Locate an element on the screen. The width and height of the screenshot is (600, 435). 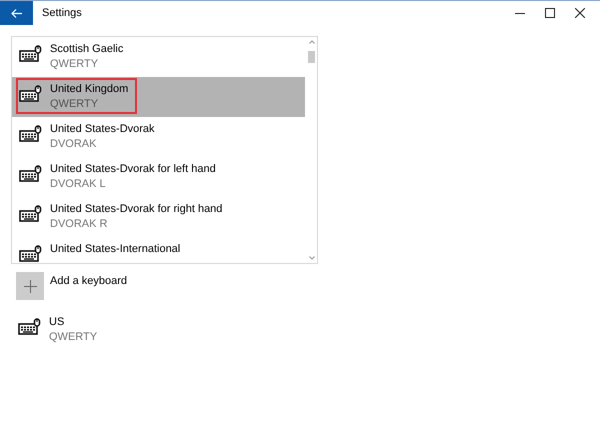
keyboard-layout-item: United States-International is located at coordinates (159, 250).